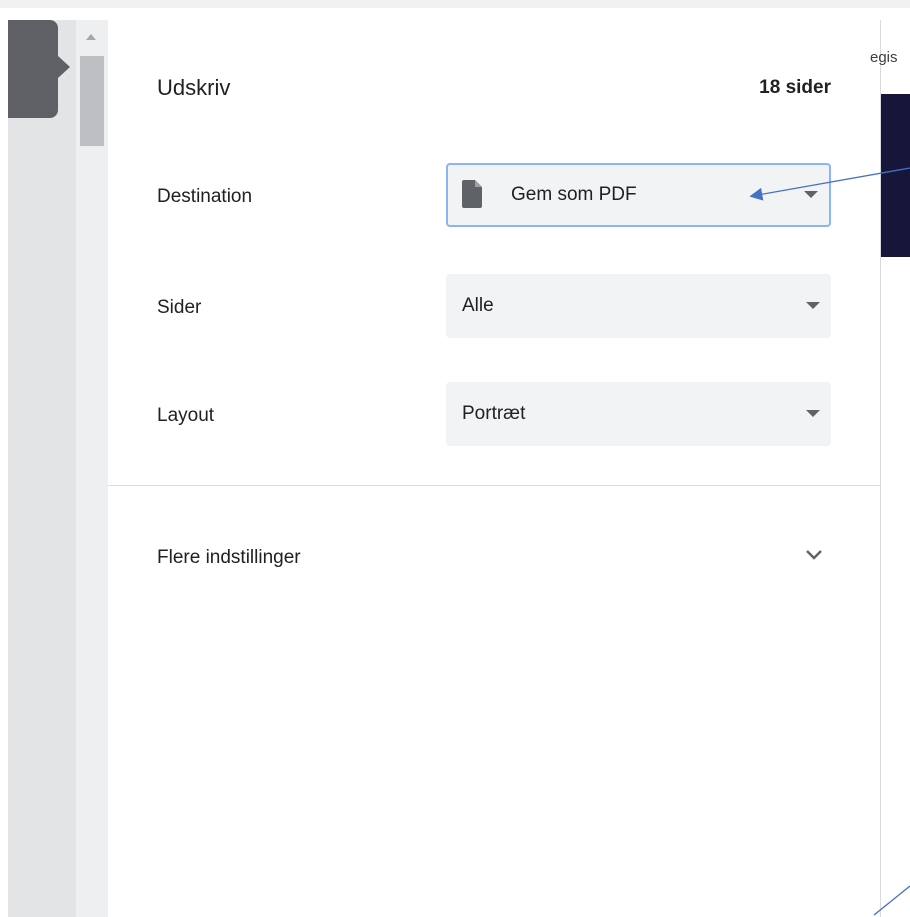 This screenshot has height=917, width=910. Describe the element at coordinates (179, 307) in the screenshot. I see `pages-label: Sider` at that location.